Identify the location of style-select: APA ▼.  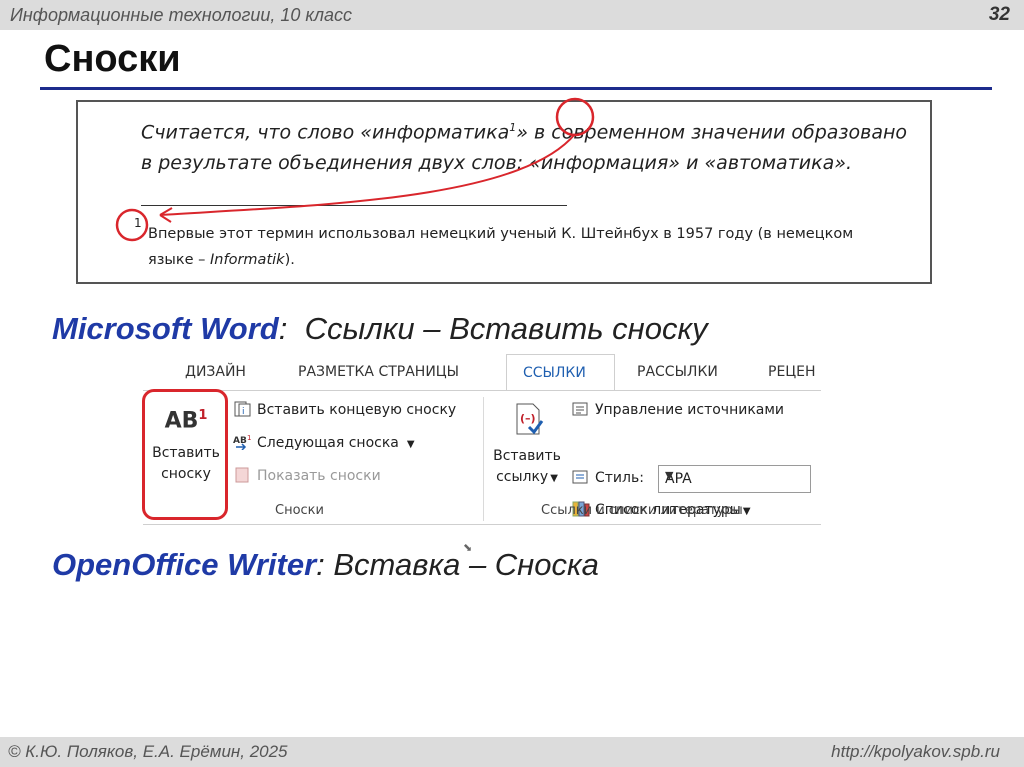
(734, 479).